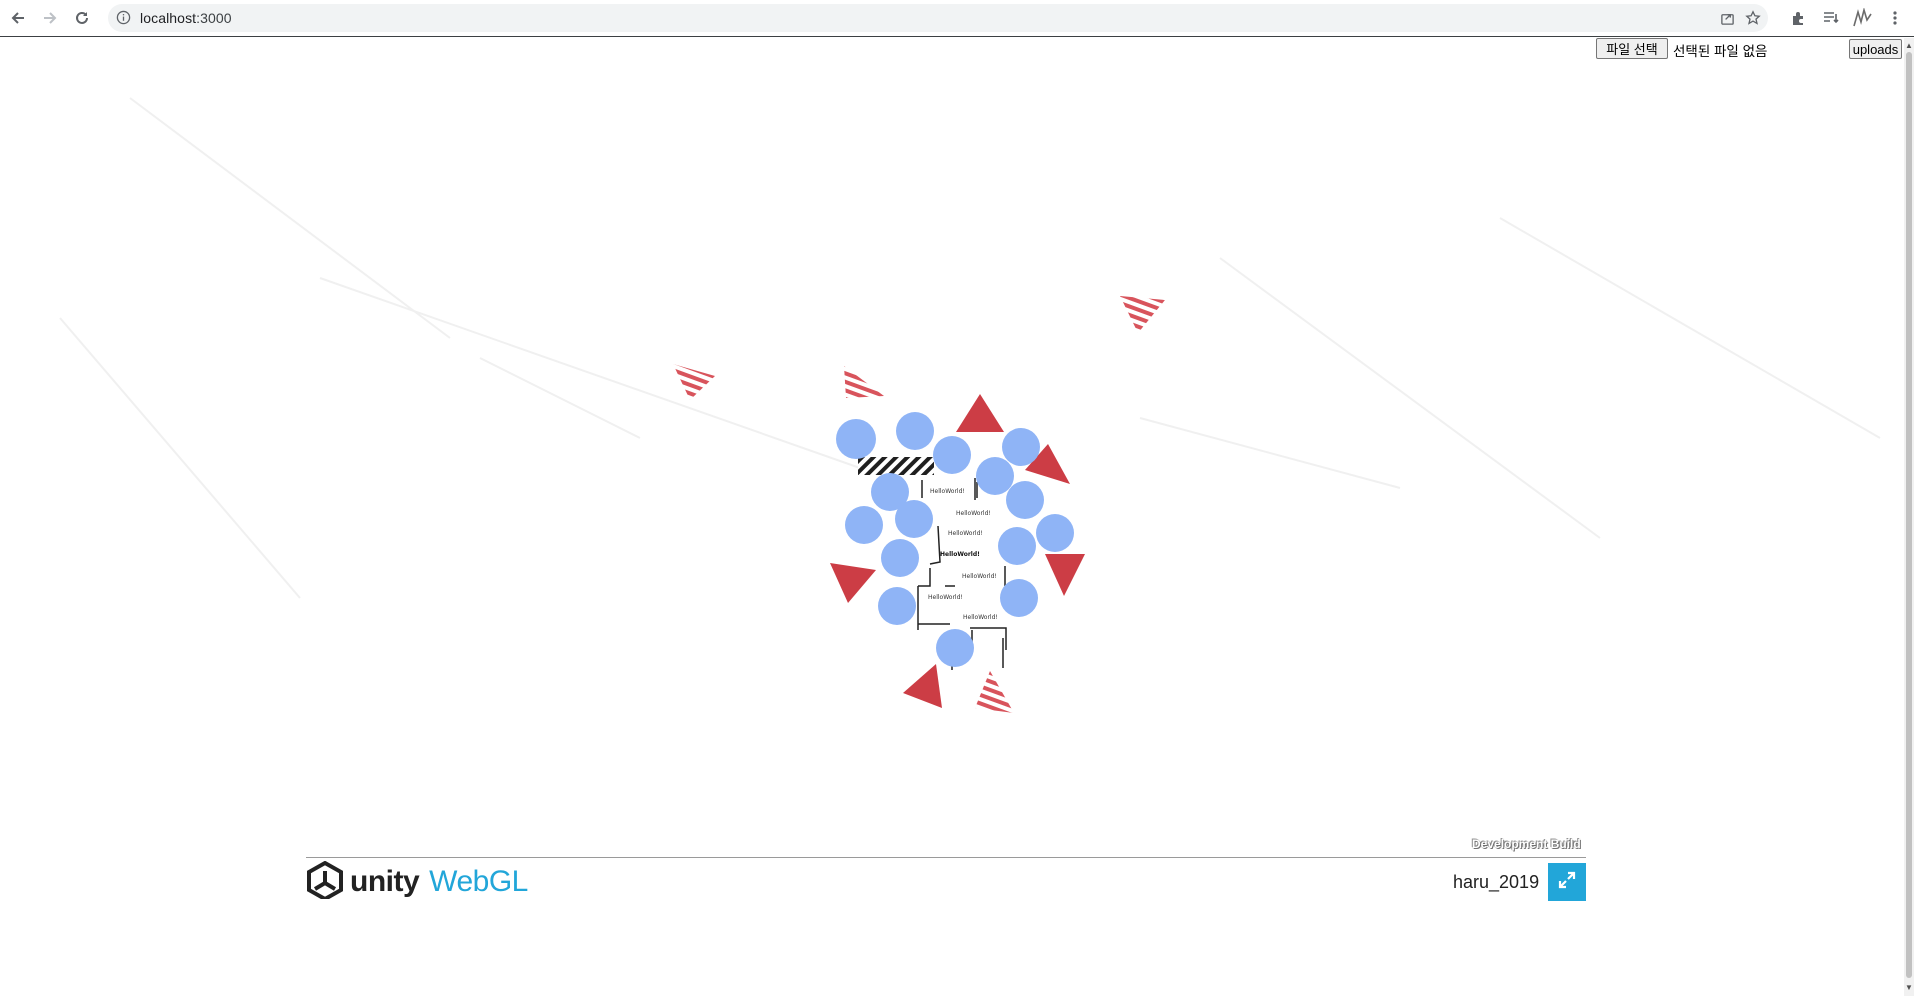 The image size is (1914, 996). I want to click on fullscreen-button, so click(1567, 882).